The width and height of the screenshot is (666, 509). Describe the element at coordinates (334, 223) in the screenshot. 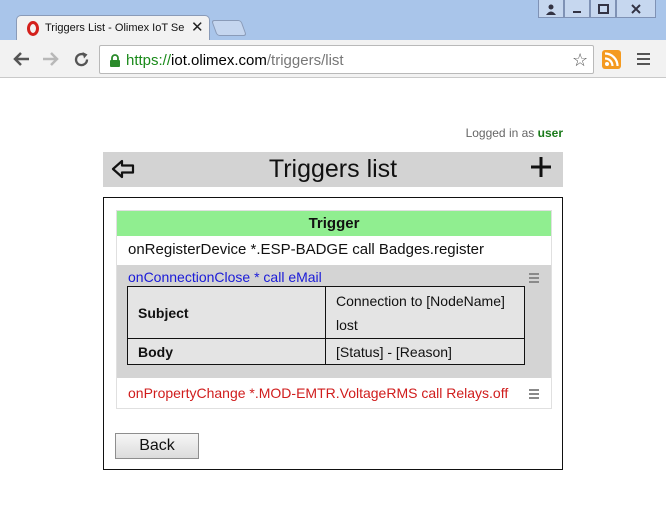

I see `table-header: Trigger` at that location.